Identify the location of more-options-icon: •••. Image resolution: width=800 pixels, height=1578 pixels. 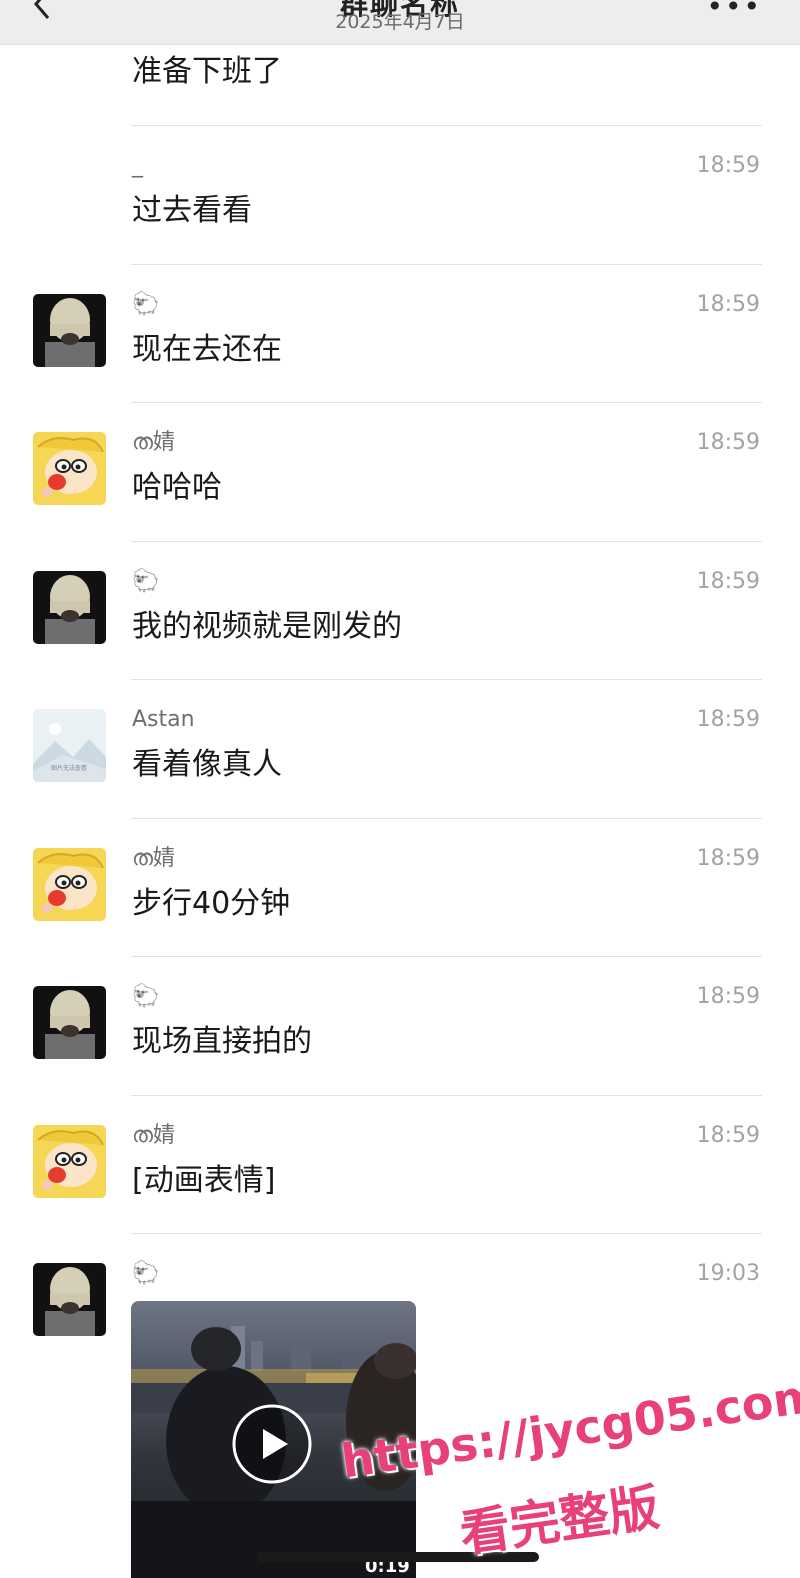
(734, 11).